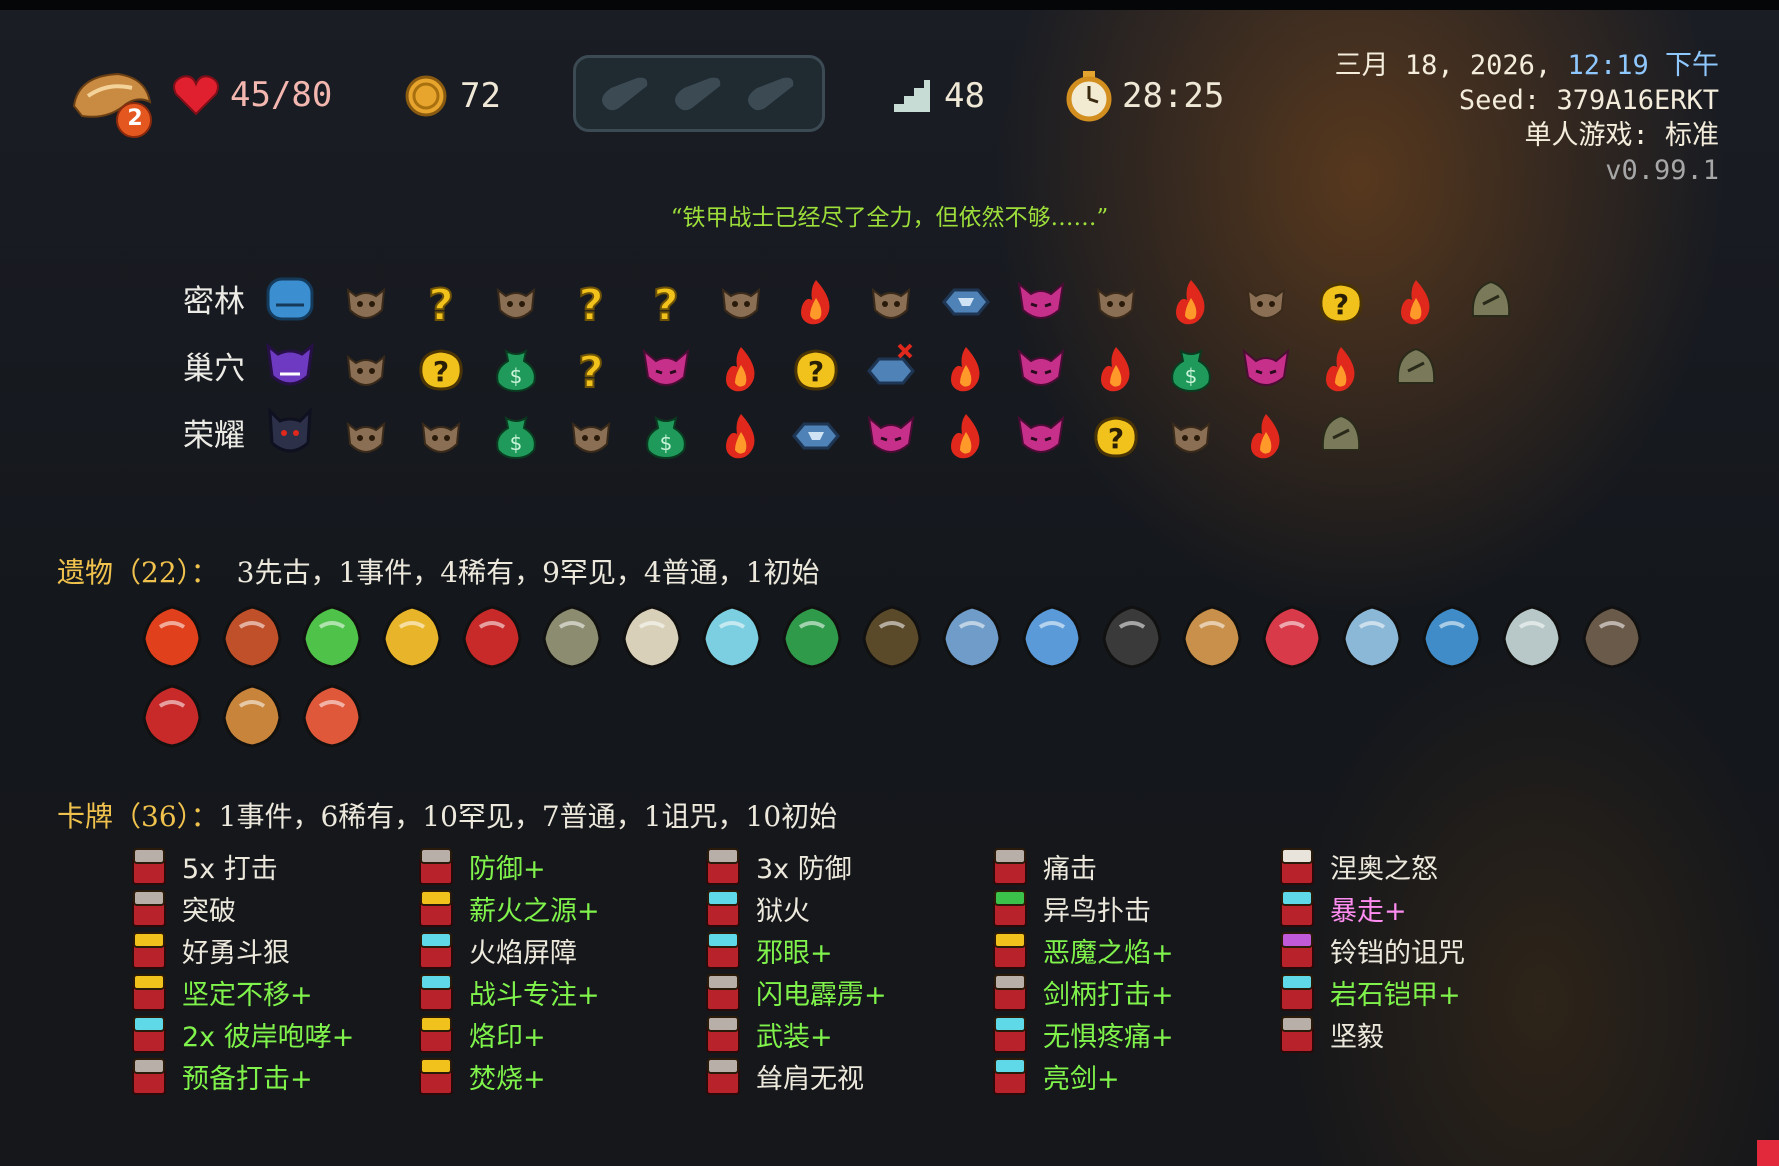 The width and height of the screenshot is (1779, 1166). What do you see at coordinates (1331, 1034) in the screenshot?
I see `card-entry: 坚毅` at bounding box center [1331, 1034].